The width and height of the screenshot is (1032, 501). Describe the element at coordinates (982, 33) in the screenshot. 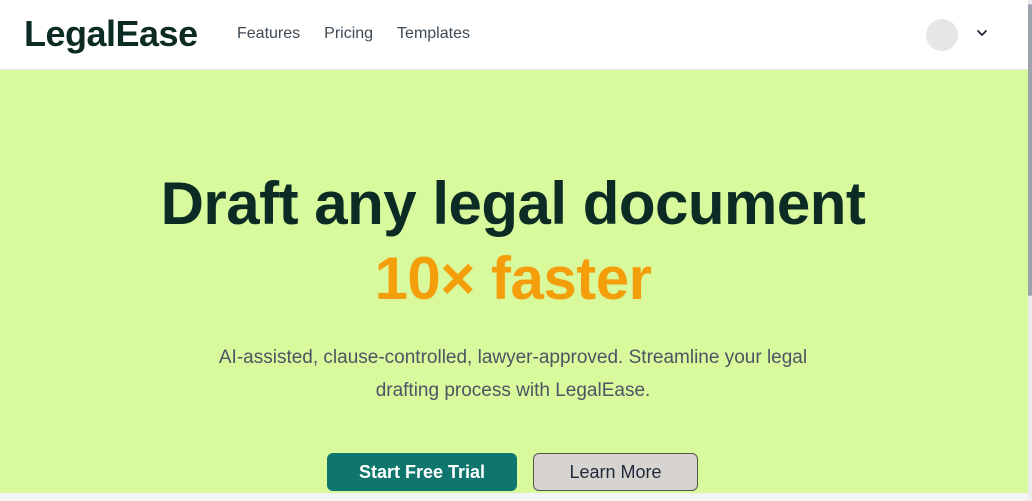

I see `chevron-down-icon` at that location.